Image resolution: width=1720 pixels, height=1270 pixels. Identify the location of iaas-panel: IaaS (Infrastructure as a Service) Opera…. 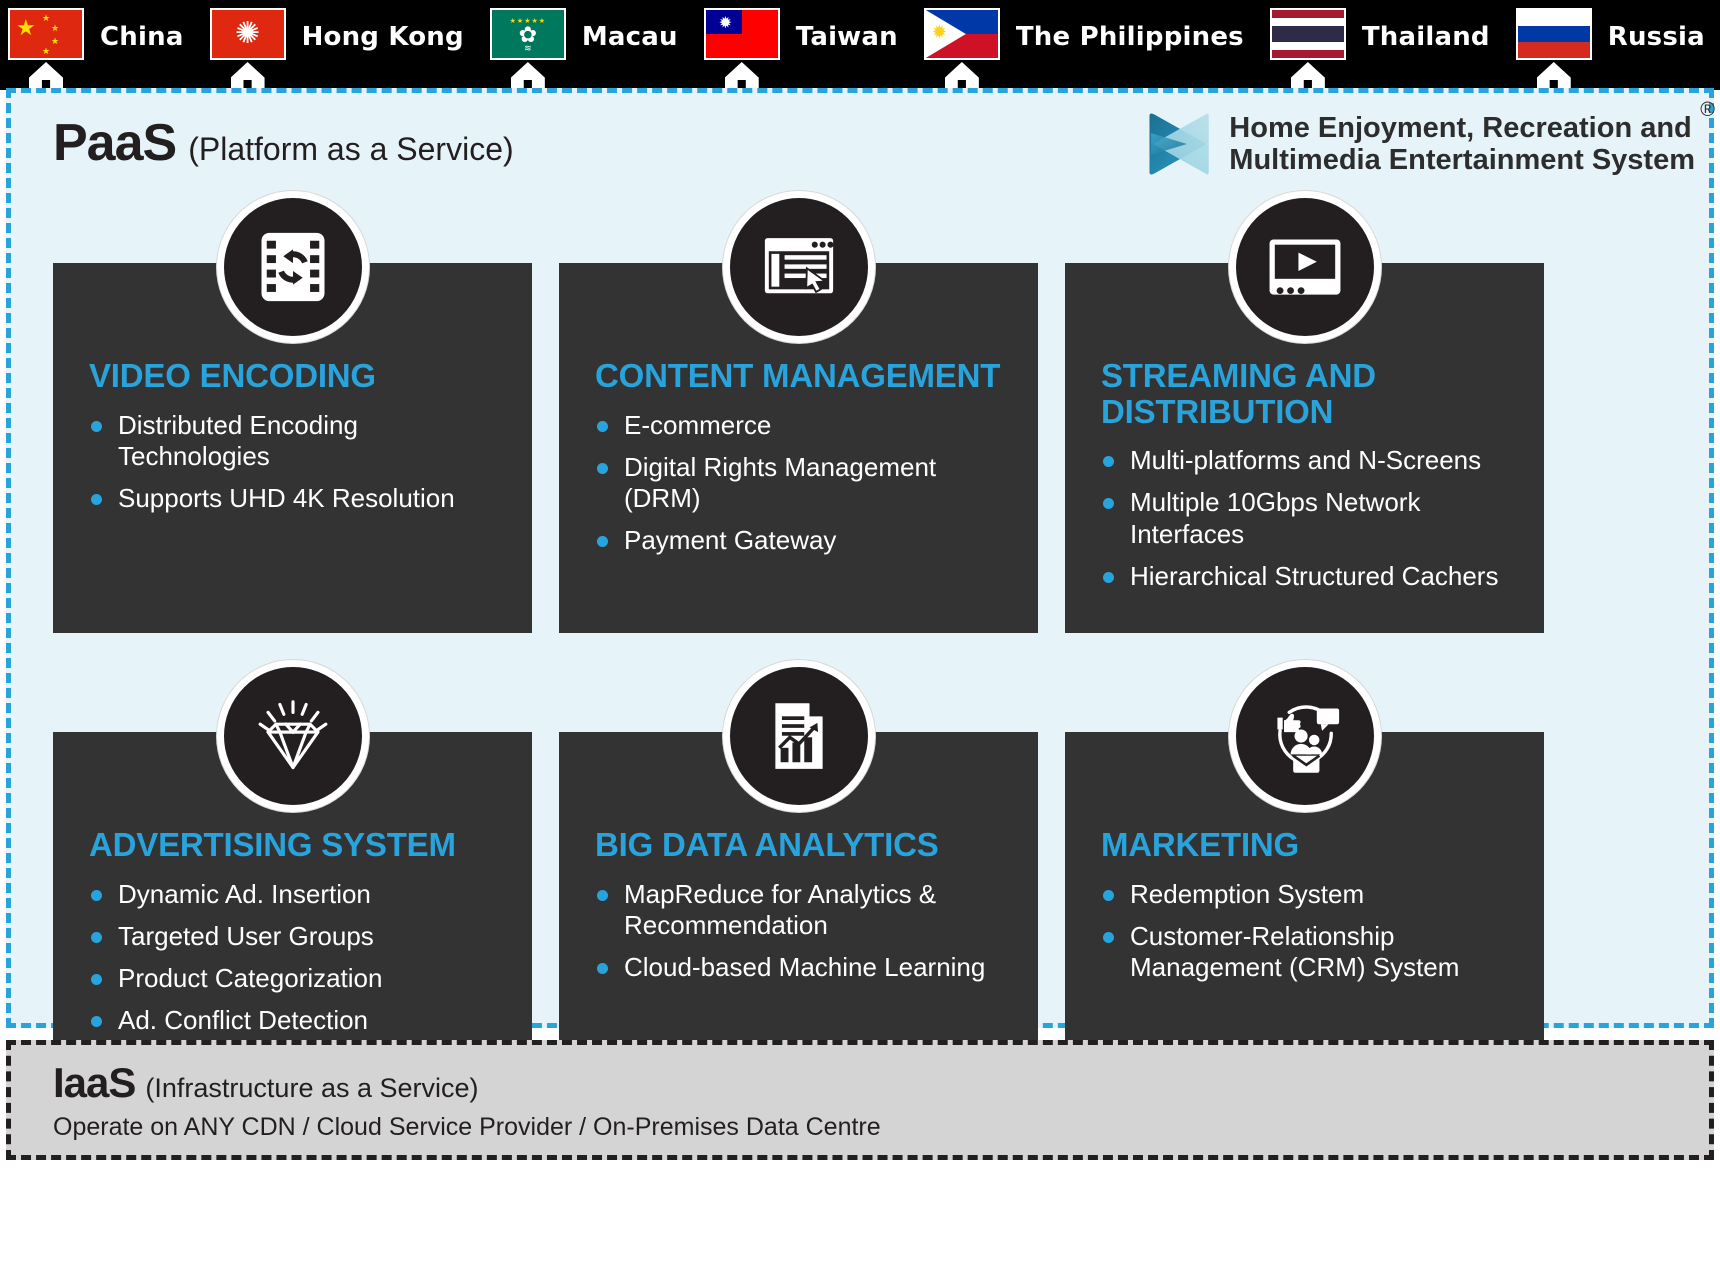
(860, 1100).